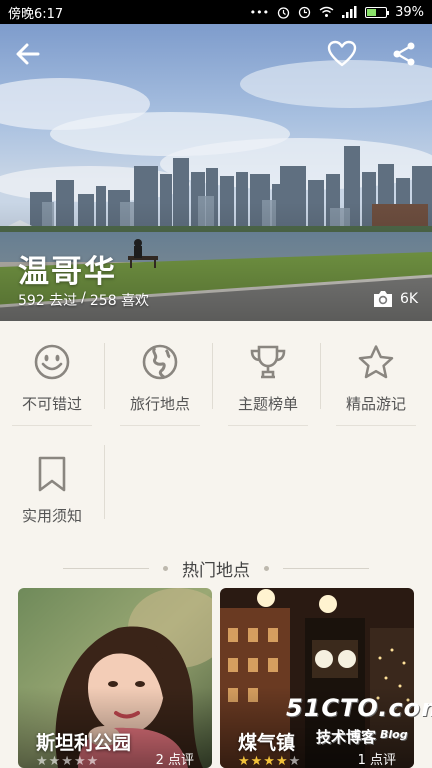 This screenshot has height=768, width=432. What do you see at coordinates (52, 474) in the screenshot?
I see `bookmark-icon` at bounding box center [52, 474].